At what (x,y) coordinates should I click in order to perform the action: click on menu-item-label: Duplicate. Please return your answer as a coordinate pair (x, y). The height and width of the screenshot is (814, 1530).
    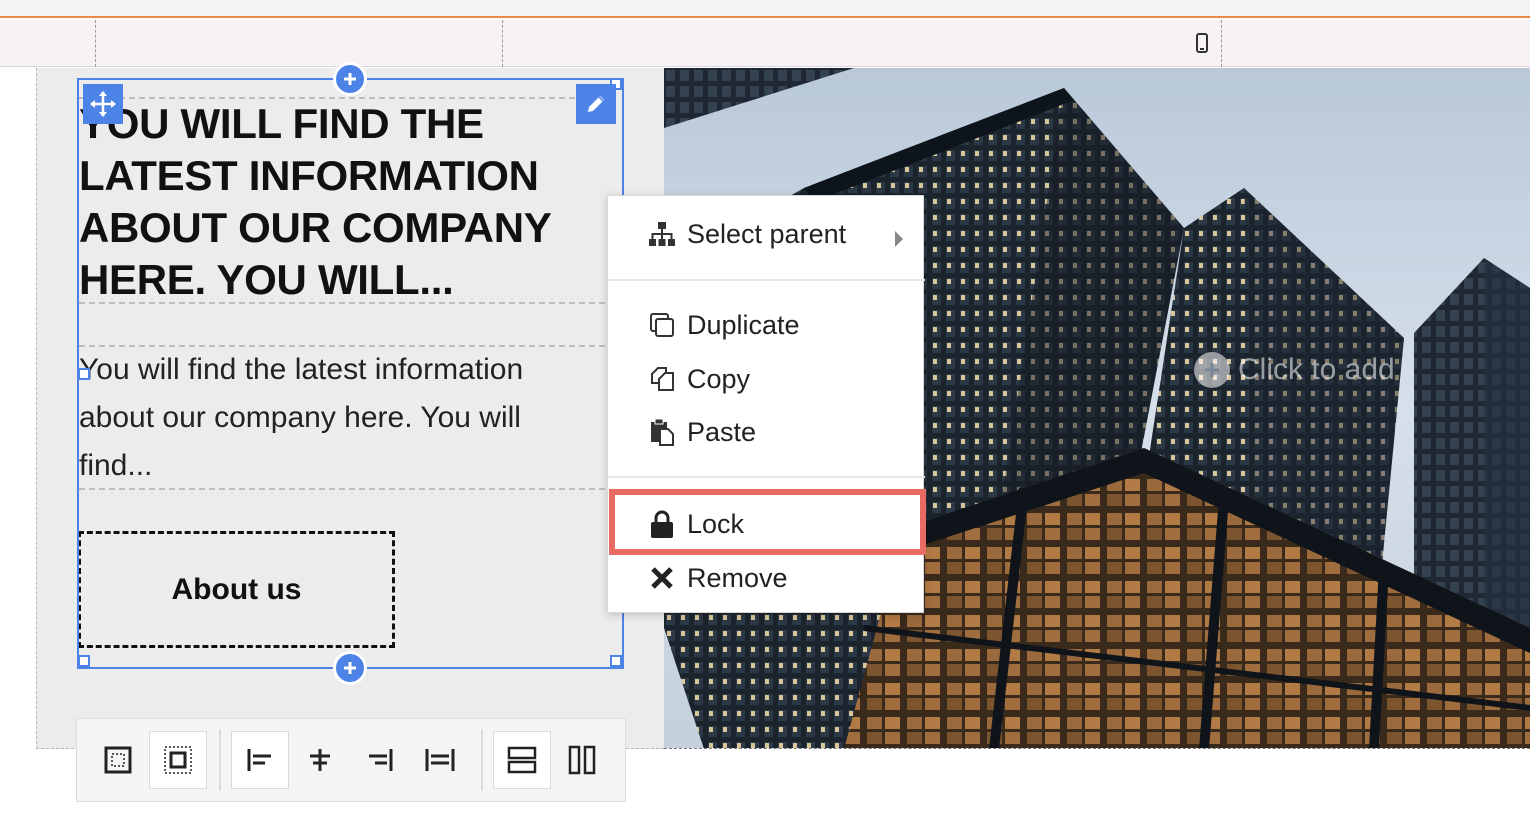
    Looking at the image, I should click on (743, 324).